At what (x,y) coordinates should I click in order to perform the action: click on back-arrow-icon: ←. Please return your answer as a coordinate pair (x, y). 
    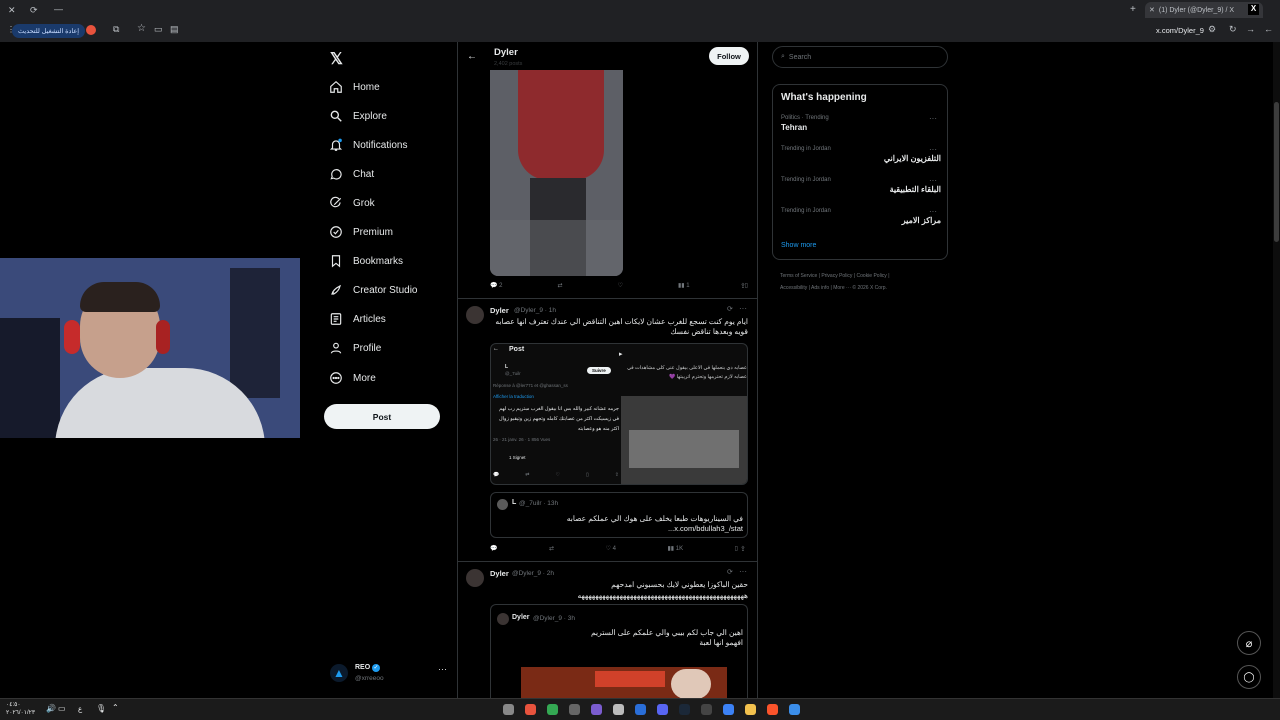
    Looking at the image, I should click on (472, 56).